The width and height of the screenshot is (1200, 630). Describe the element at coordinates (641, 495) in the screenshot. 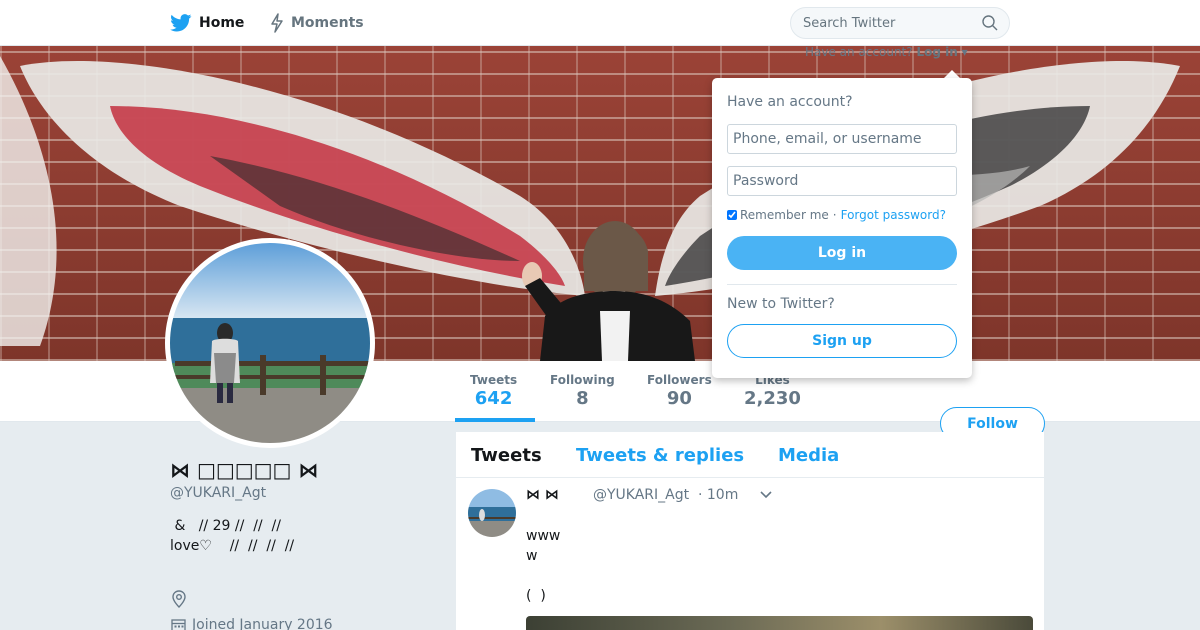

I see `tweet-author-handle: @YUKARI_Agt` at that location.